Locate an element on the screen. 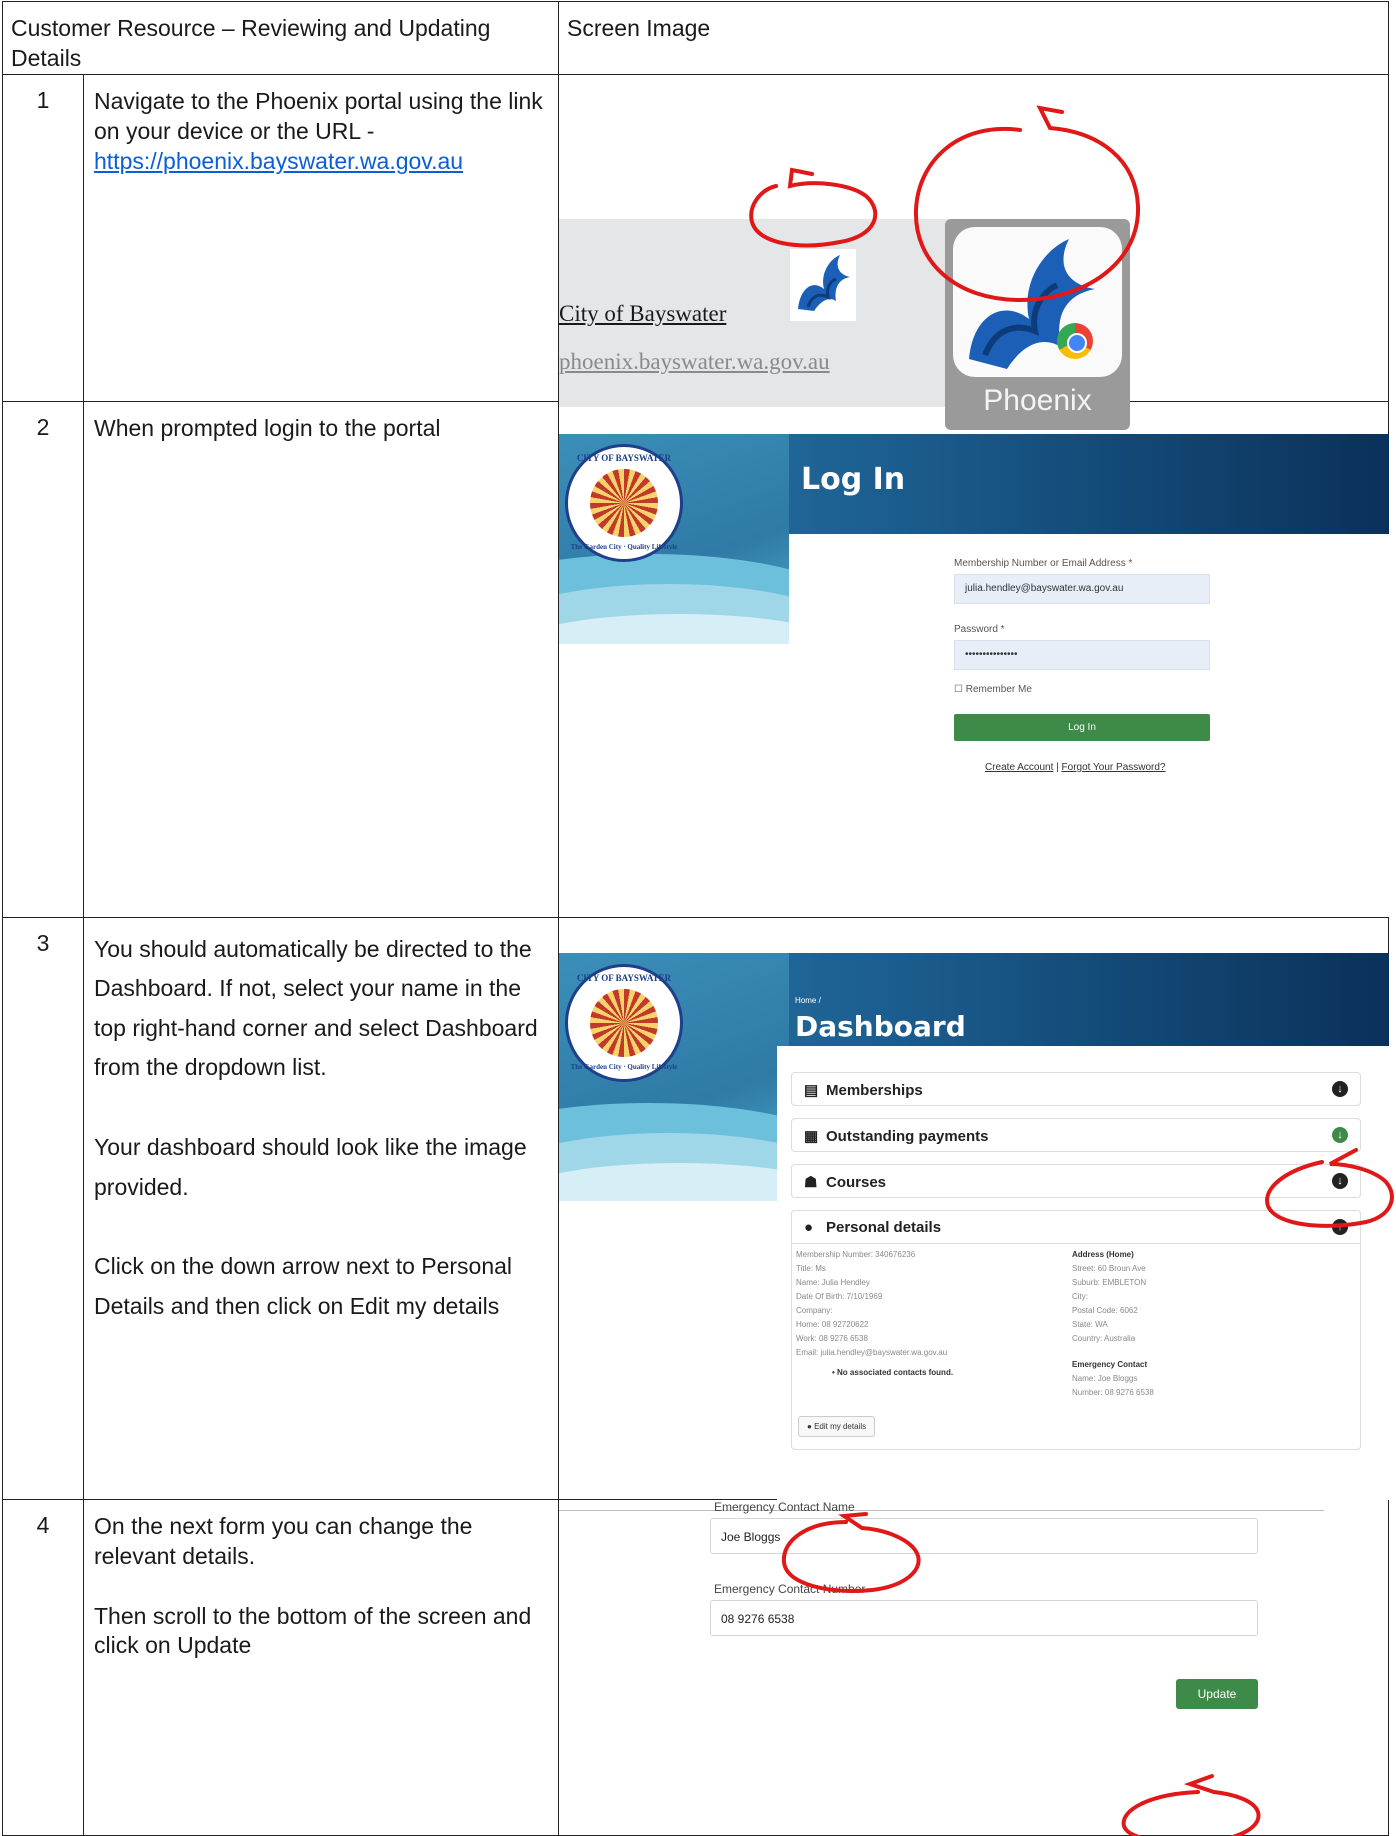 The width and height of the screenshot is (1396, 1836). bookmark-title: City of Bayswater is located at coordinates (642, 314).